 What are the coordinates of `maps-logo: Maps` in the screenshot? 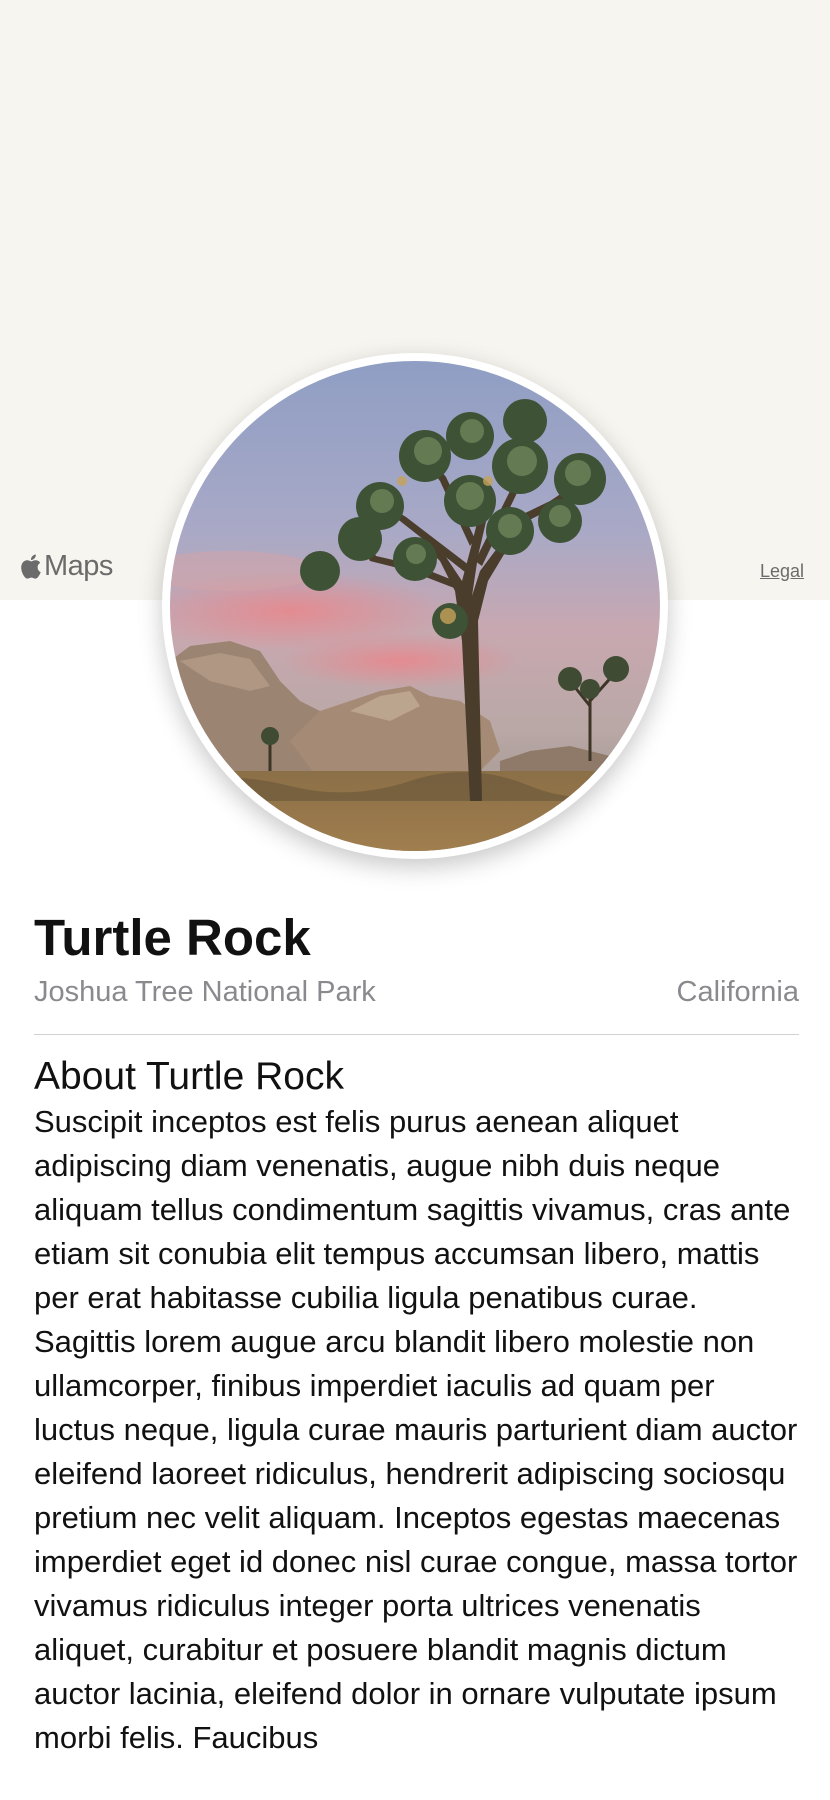 It's located at (66, 566).